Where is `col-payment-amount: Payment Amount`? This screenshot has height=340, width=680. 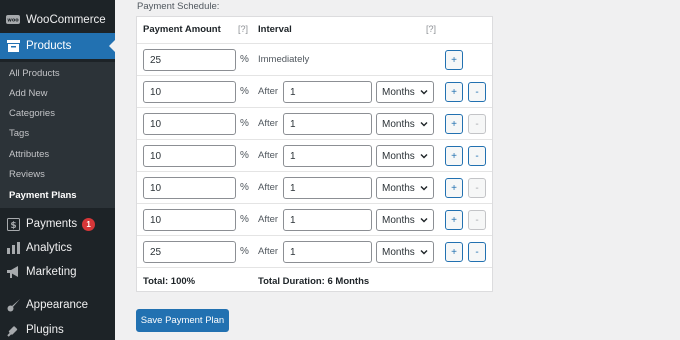 col-payment-amount: Payment Amount is located at coordinates (182, 29).